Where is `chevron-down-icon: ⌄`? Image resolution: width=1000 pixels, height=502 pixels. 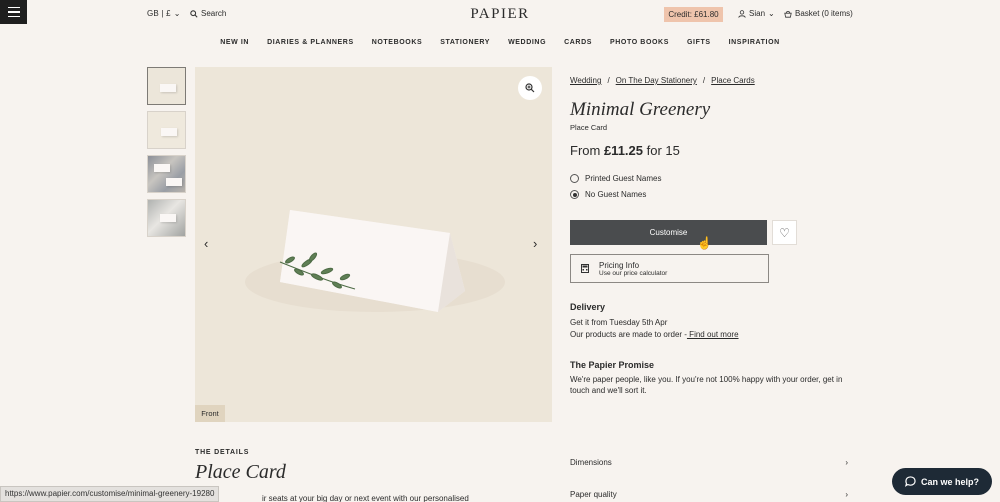
chevron-down-icon: ⌄ is located at coordinates (771, 13).